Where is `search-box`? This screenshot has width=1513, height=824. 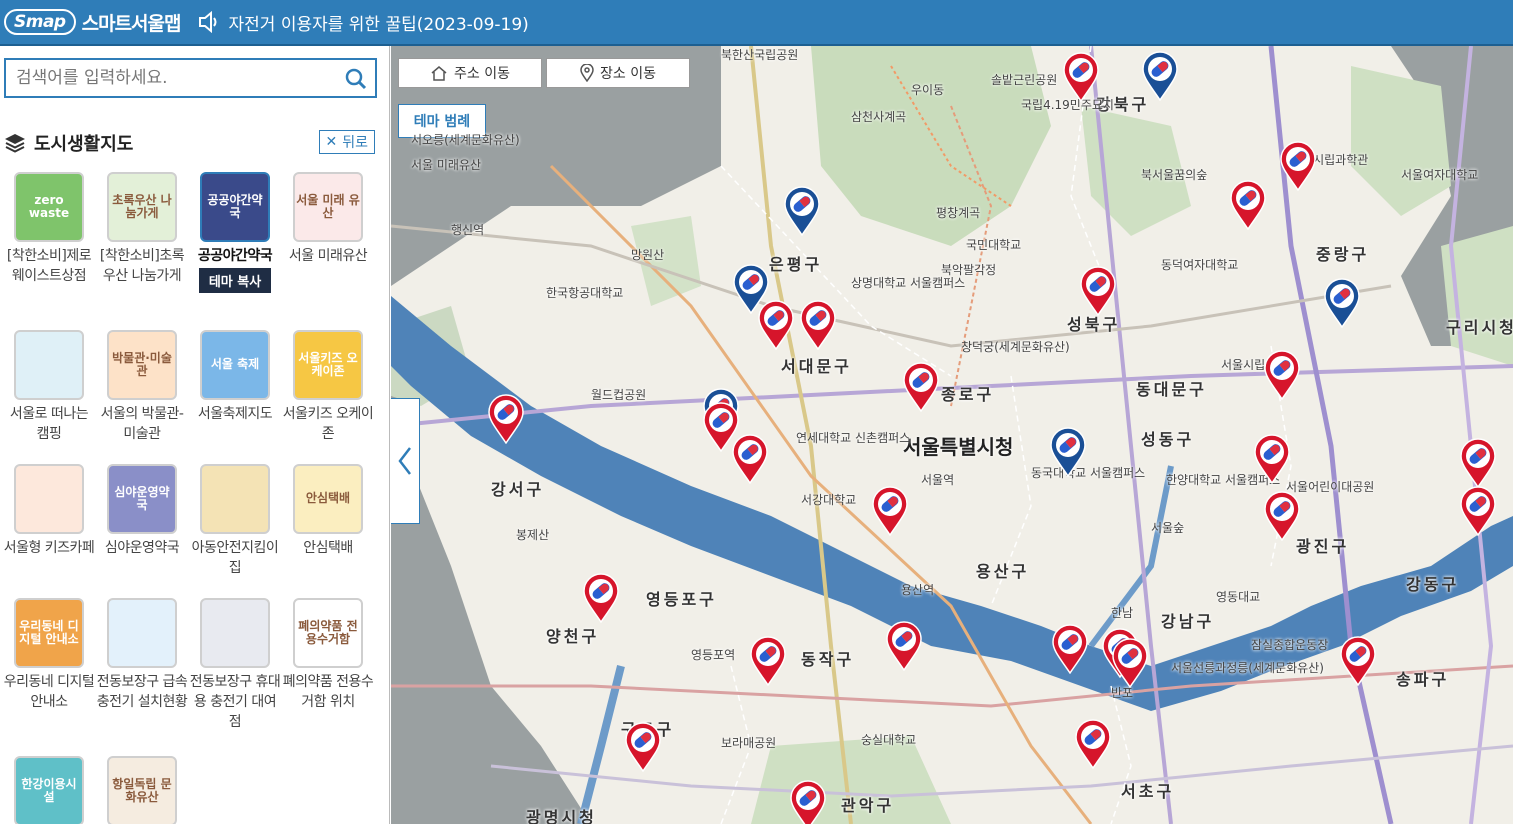 search-box is located at coordinates (190, 78).